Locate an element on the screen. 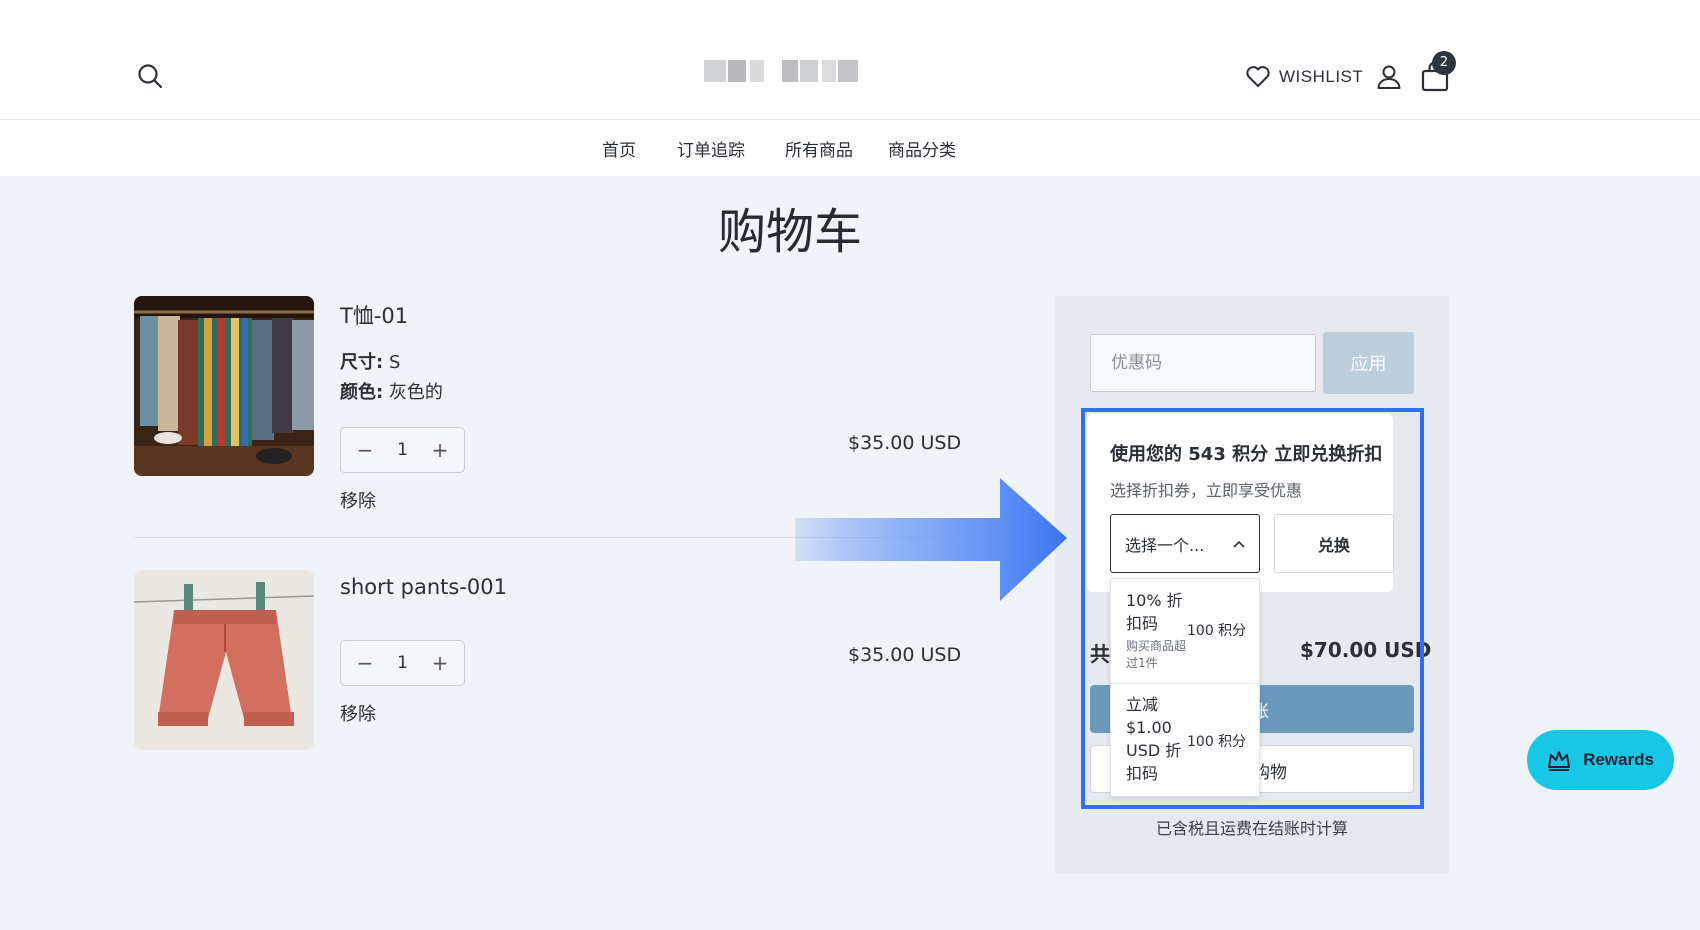 This screenshot has height=930, width=1700. cart-item-name: short pants-001 is located at coordinates (423, 587).